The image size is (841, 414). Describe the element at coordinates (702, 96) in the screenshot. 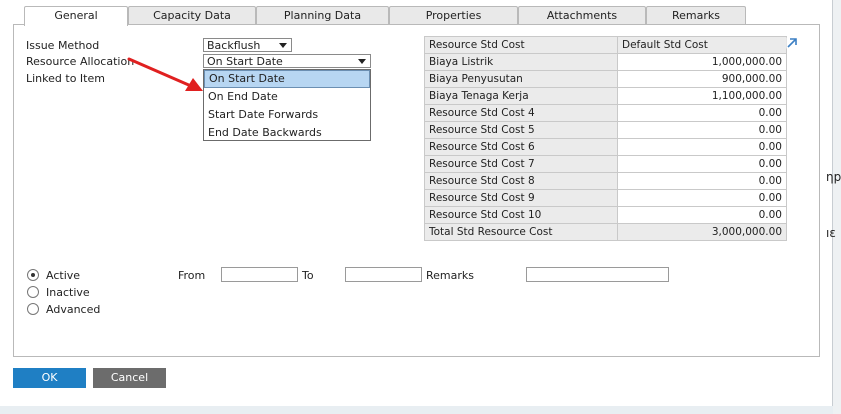

I see `cost-value: 1,100,000.00` at that location.